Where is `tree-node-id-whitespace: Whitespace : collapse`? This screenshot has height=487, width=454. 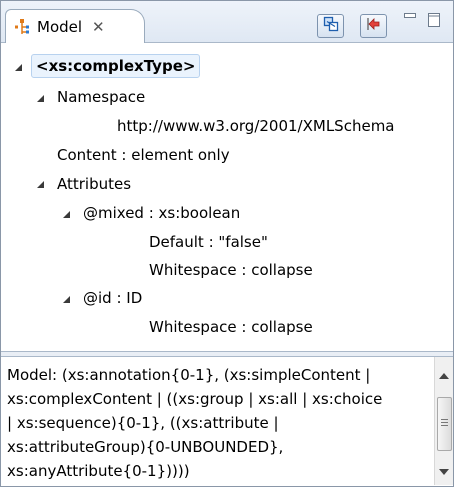 tree-node-id-whitespace: Whitespace : collapse is located at coordinates (231, 327).